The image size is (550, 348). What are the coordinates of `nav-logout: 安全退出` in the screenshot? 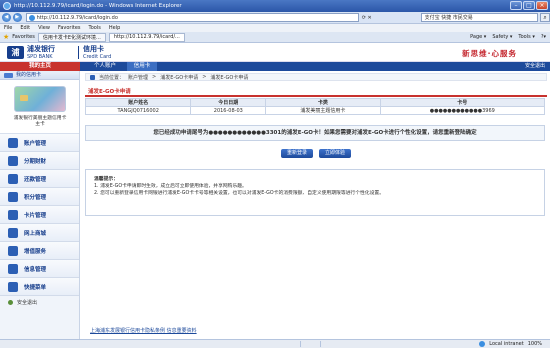 It's located at (535, 66).